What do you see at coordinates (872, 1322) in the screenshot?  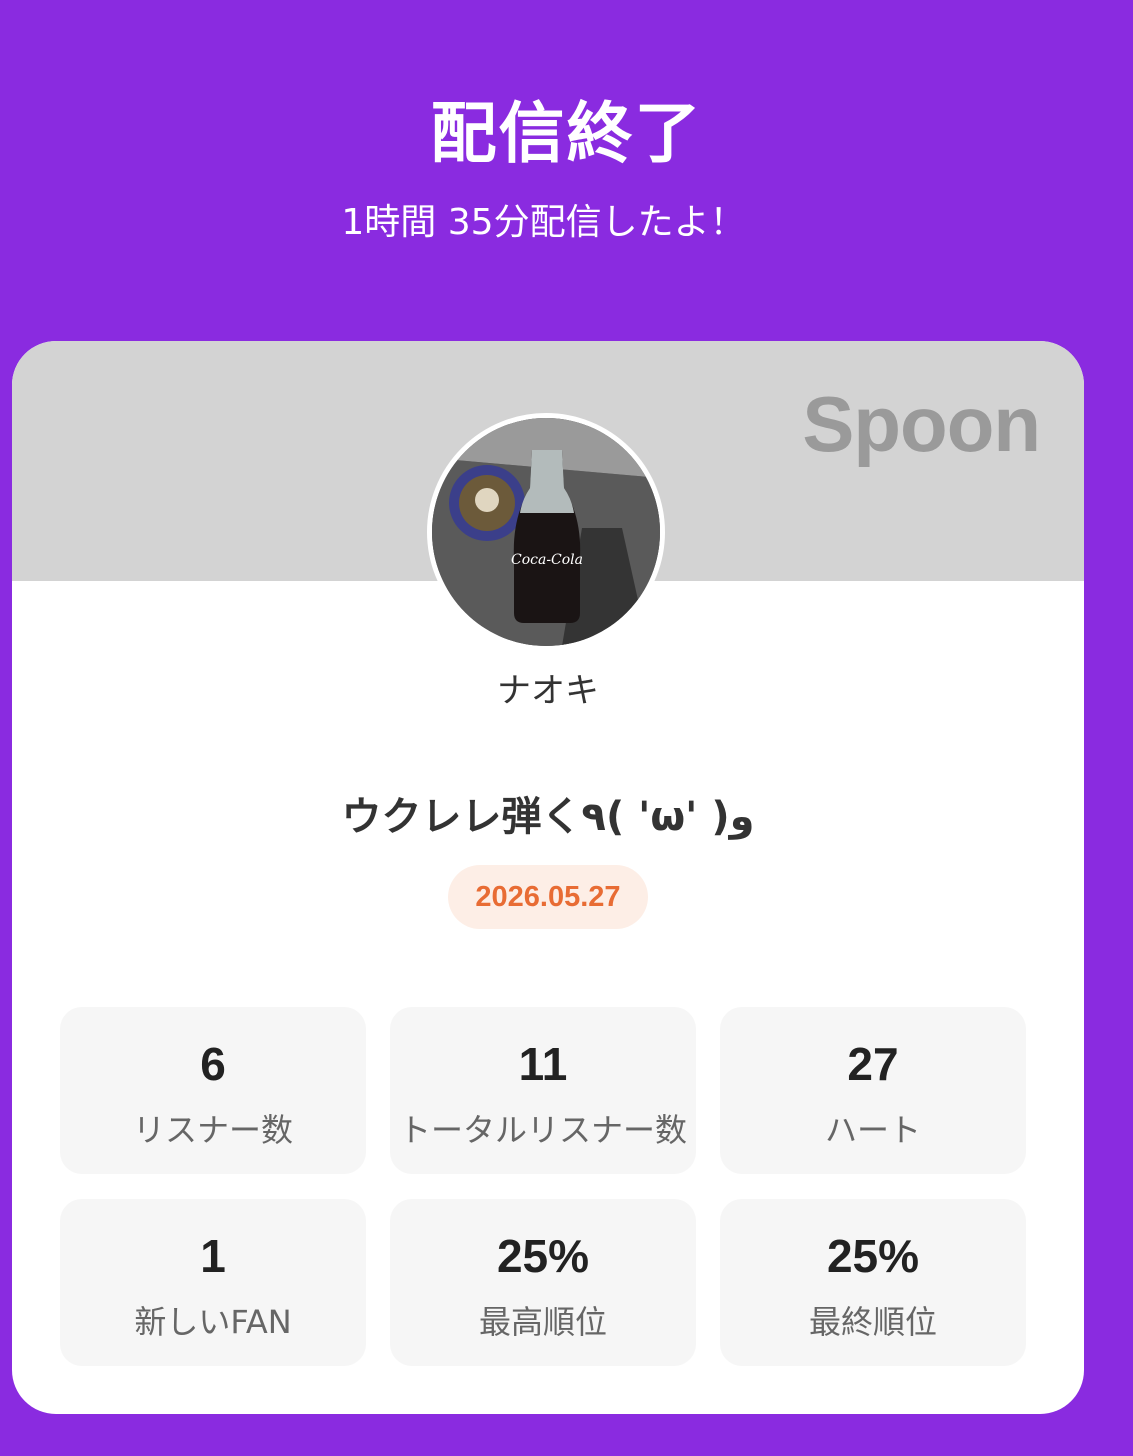 I see `stat-label: 最終順位` at bounding box center [872, 1322].